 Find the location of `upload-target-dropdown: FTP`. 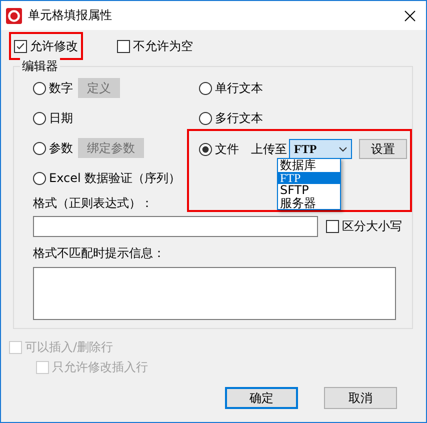

upload-target-dropdown: FTP is located at coordinates (320, 149).